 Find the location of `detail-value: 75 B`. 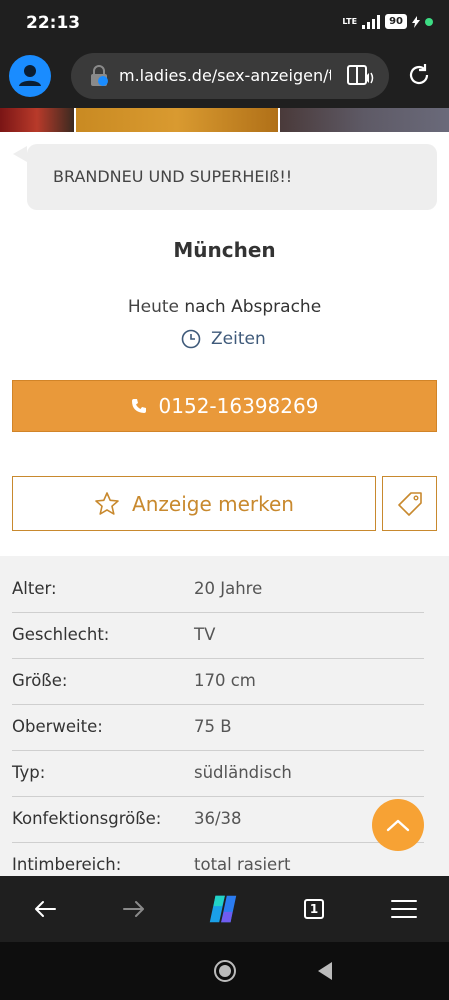

detail-value: 75 B is located at coordinates (213, 726).